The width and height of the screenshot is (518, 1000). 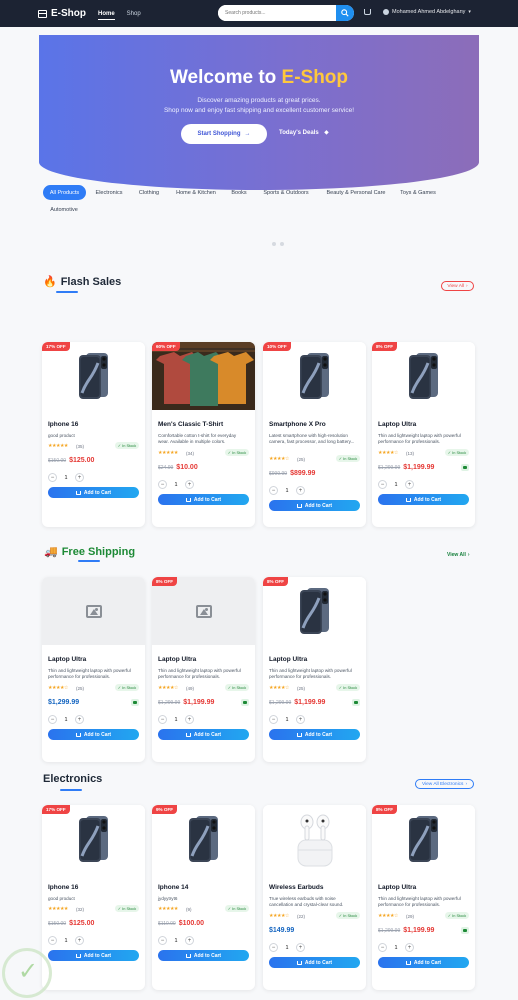 I want to click on search-input, so click(x=277, y=13).